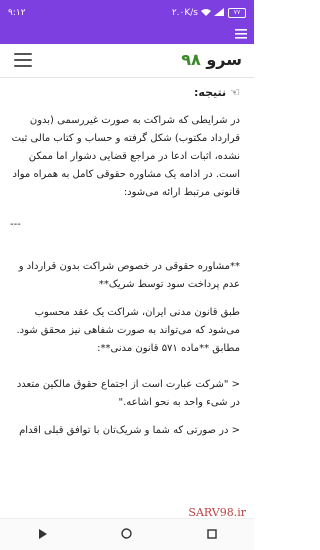  I want to click on network-speed: ۲.۰K/s, so click(184, 13).